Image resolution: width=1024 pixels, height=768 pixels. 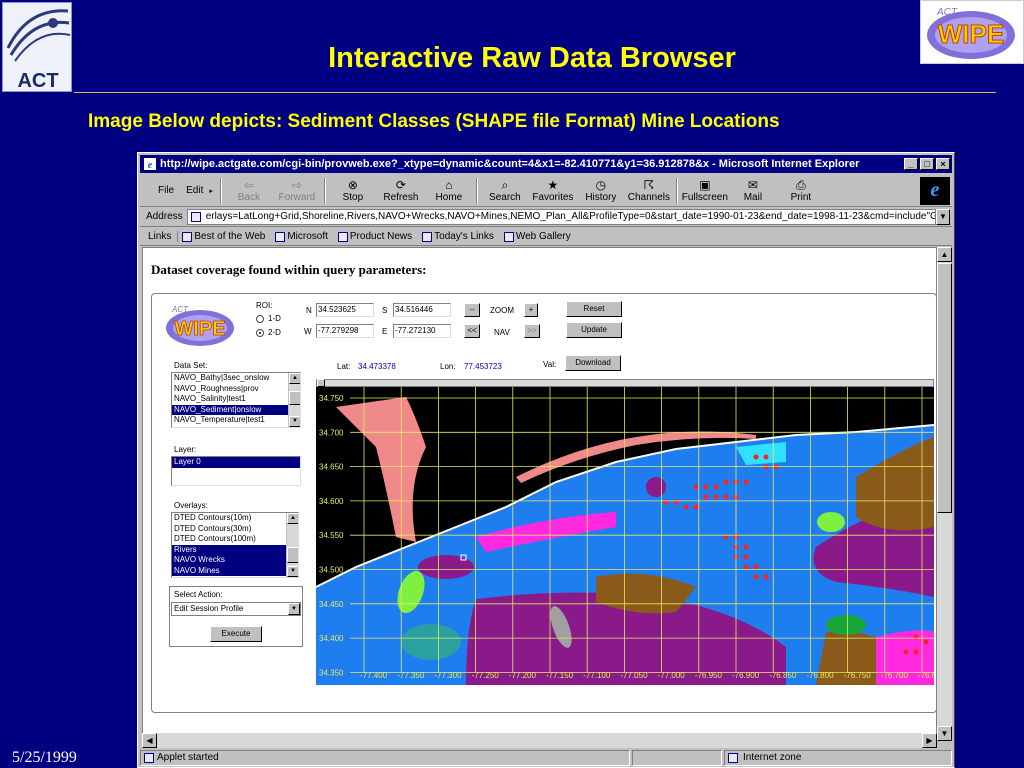 I want to click on status-text: Applet started, so click(x=188, y=757).